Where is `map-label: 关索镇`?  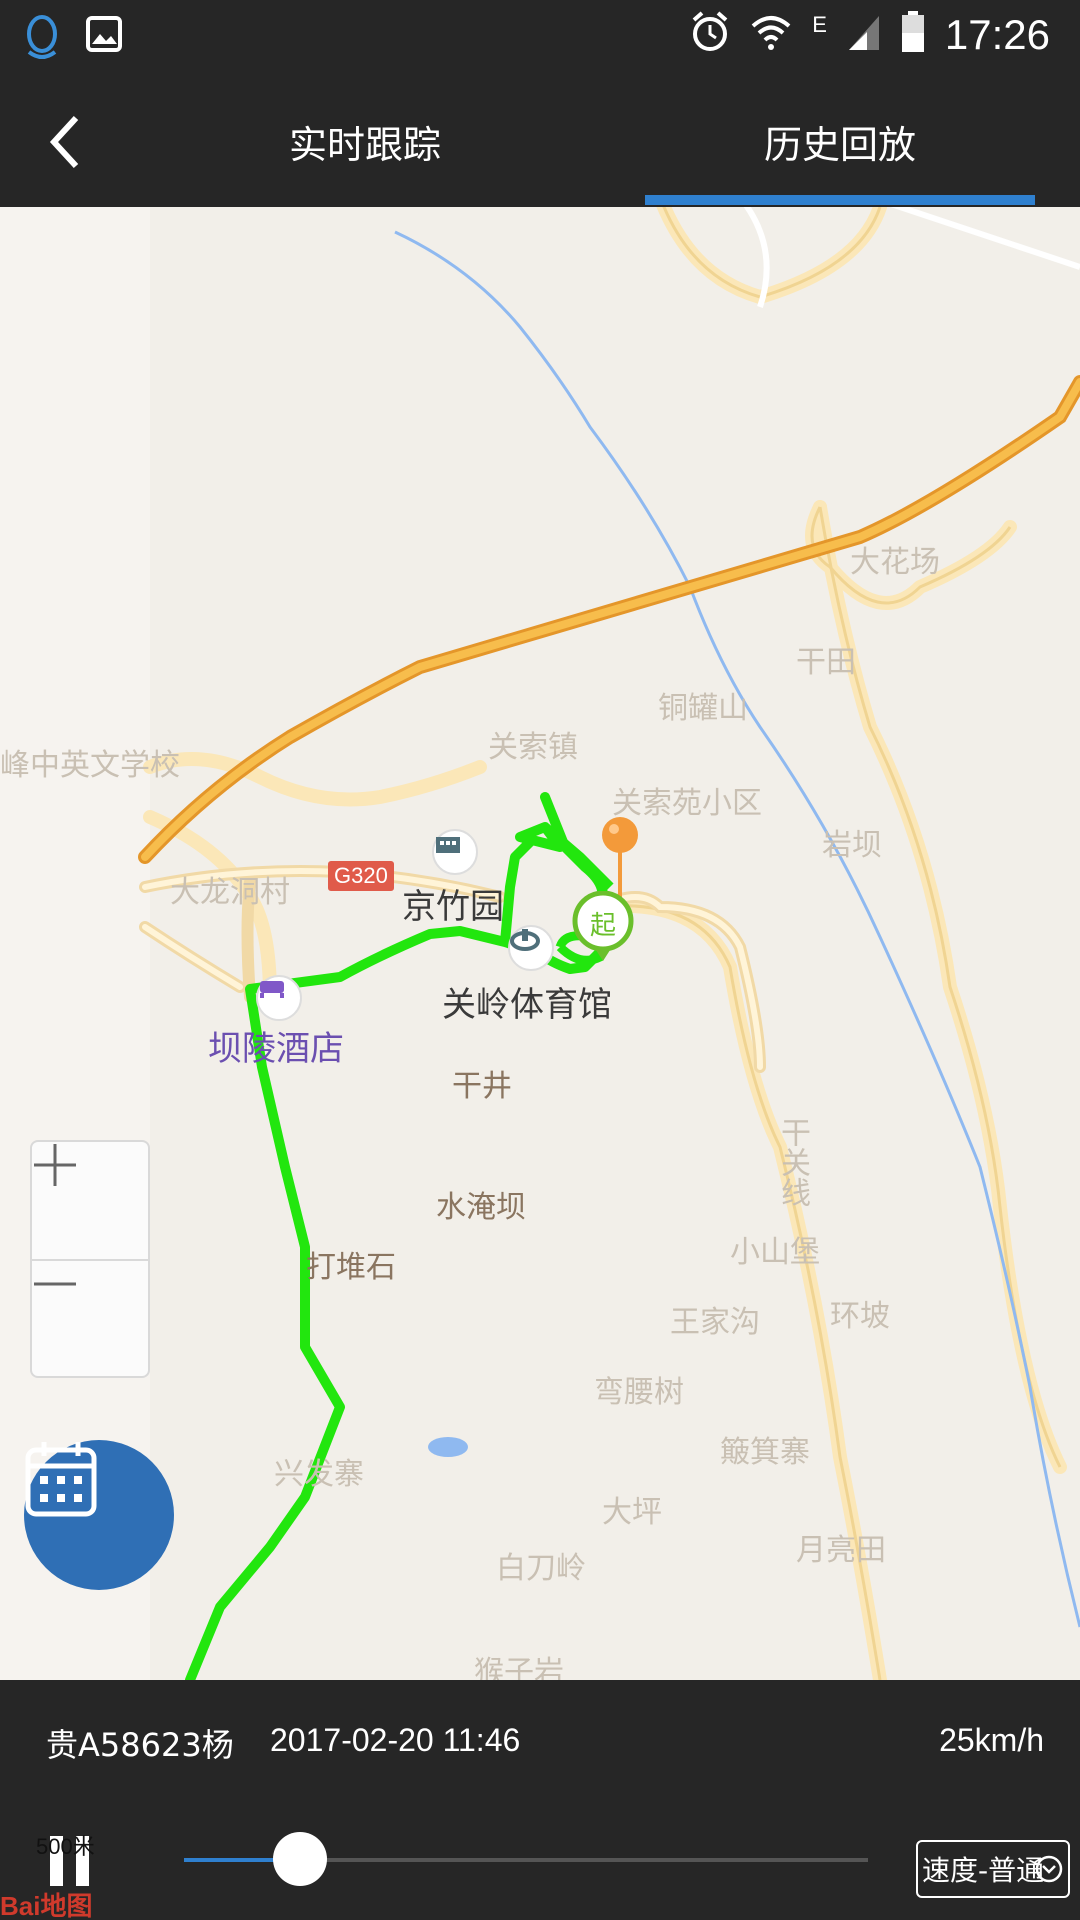
map-label: 关索镇 is located at coordinates (533, 747).